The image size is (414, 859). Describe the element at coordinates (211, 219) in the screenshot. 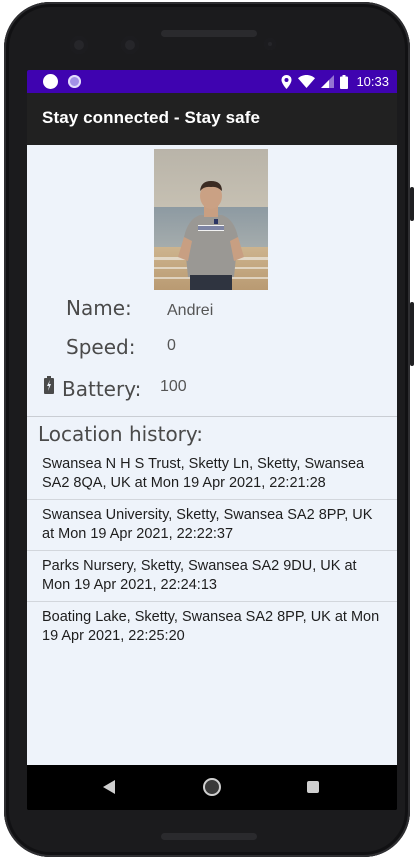

I see `user-photo` at that location.